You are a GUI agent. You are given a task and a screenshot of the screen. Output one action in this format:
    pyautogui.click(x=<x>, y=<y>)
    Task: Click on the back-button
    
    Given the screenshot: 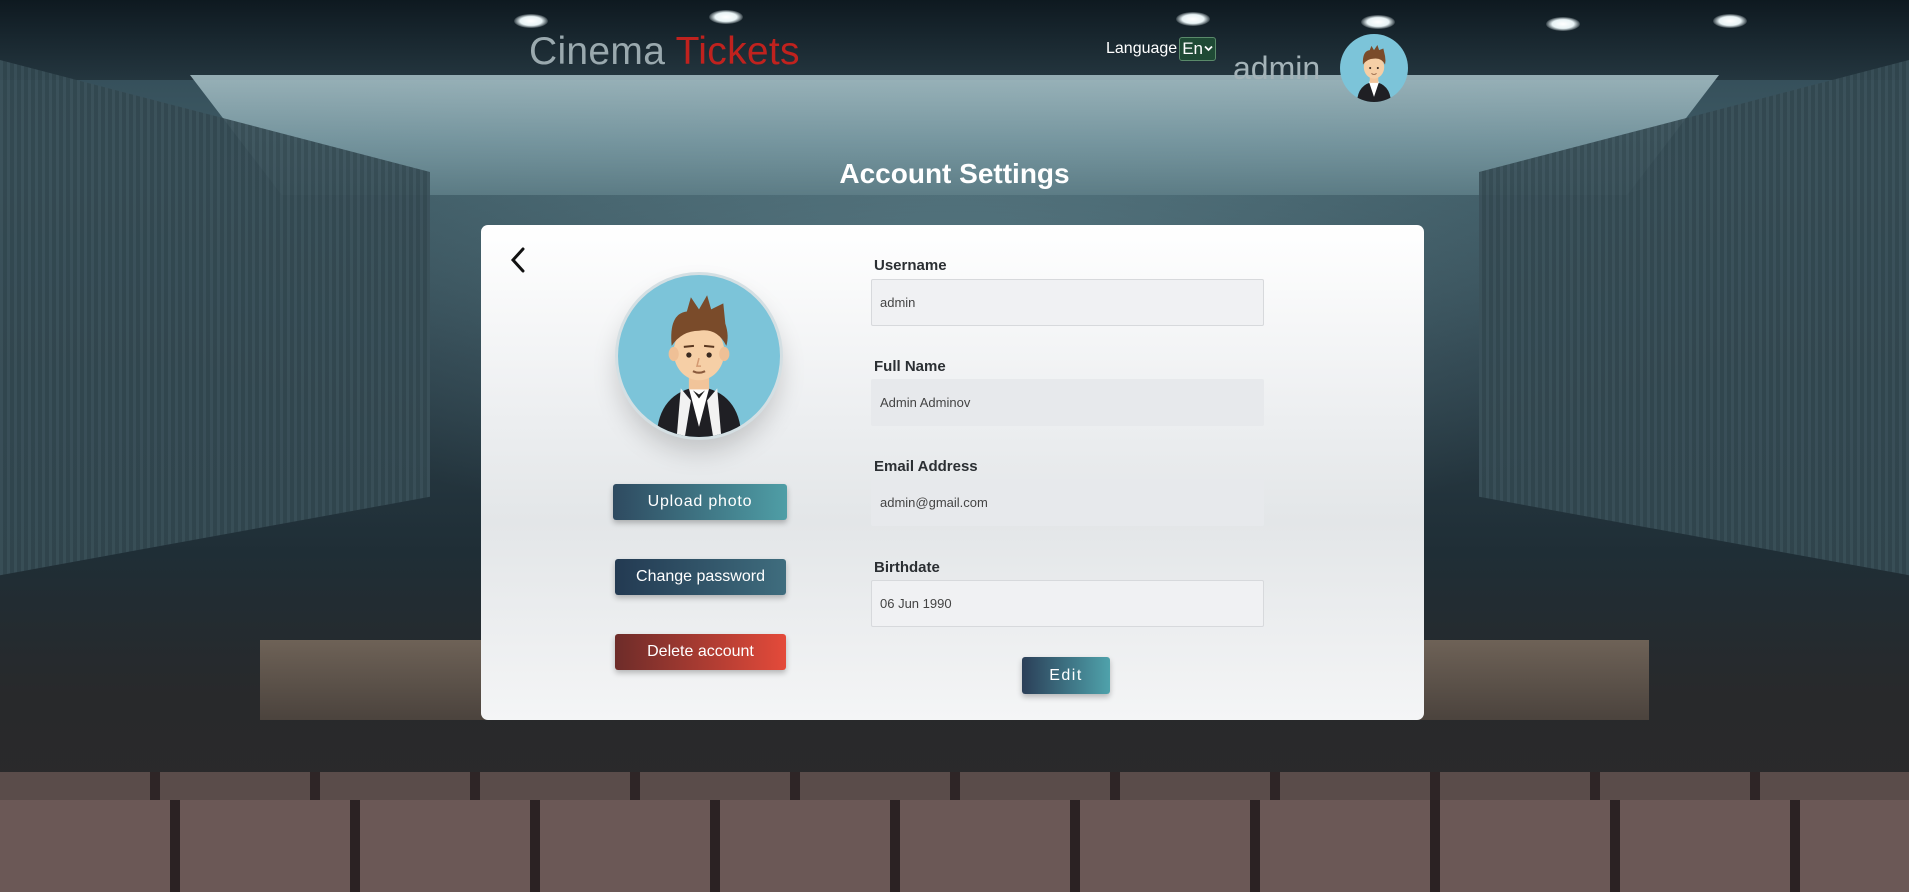 What is the action you would take?
    pyautogui.click(x=518, y=262)
    